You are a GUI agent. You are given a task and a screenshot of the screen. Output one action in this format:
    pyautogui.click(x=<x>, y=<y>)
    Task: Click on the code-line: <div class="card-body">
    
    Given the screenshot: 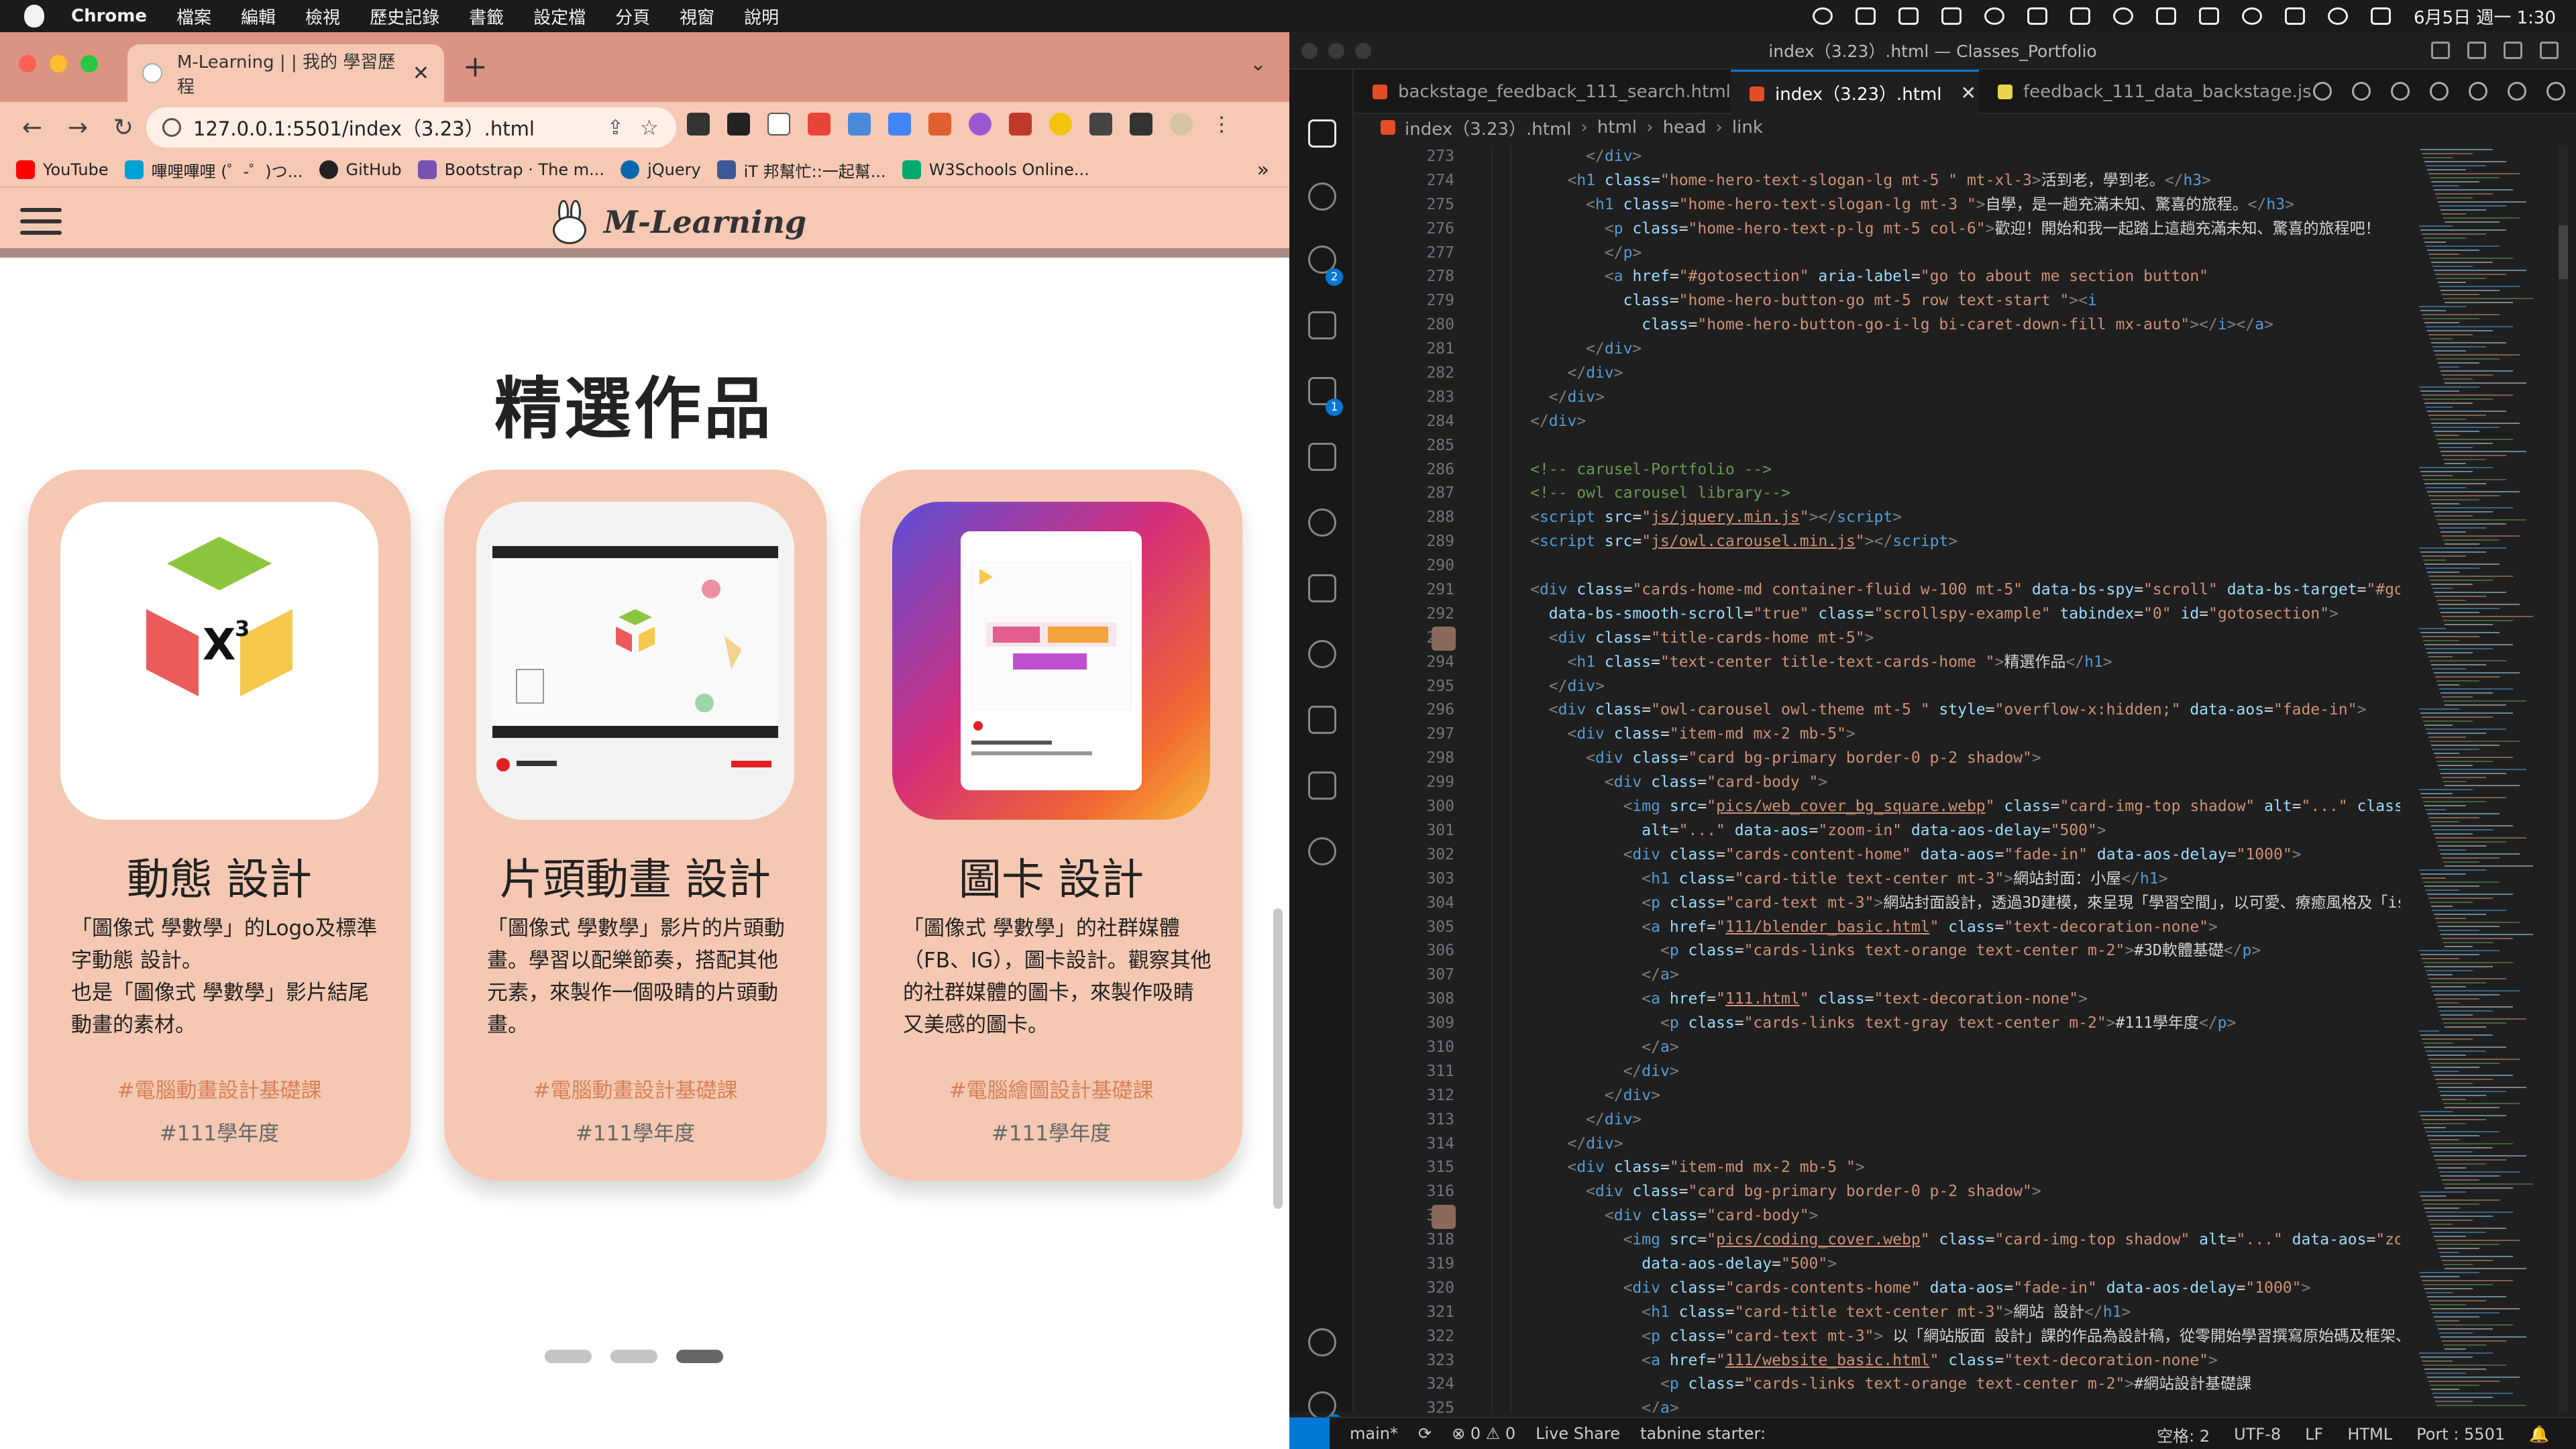 What is the action you would take?
    pyautogui.click(x=1937, y=1216)
    